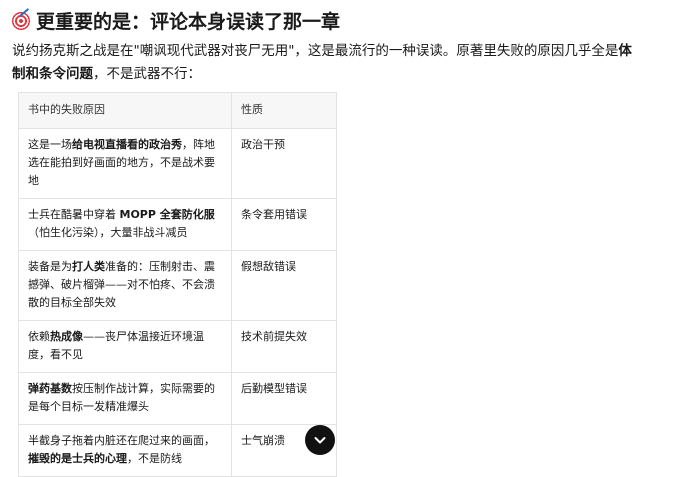  What do you see at coordinates (125, 163) in the screenshot?
I see `cause-cell: 这是一场给电视直播看的政治秀，阵地选在能拍到好画面的地方，不是战术要地` at bounding box center [125, 163].